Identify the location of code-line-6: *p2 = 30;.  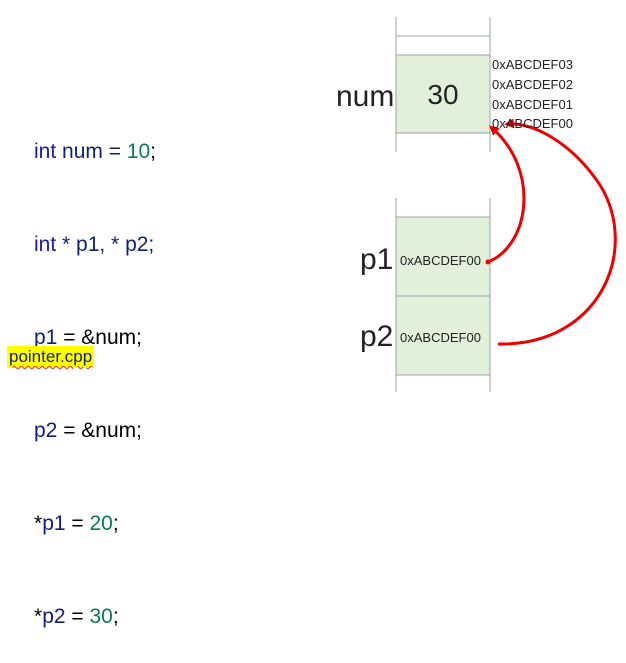
(95, 616).